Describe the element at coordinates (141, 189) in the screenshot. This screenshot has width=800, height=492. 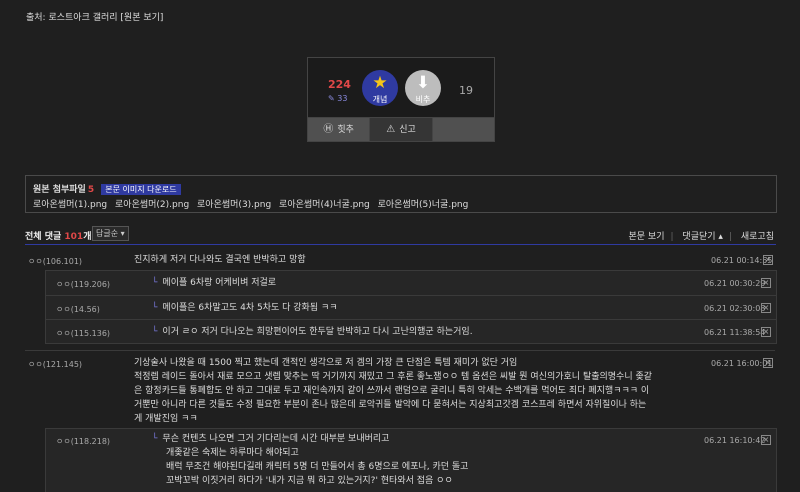
I see `download-images-button: 본문 이미지 다운로드` at that location.